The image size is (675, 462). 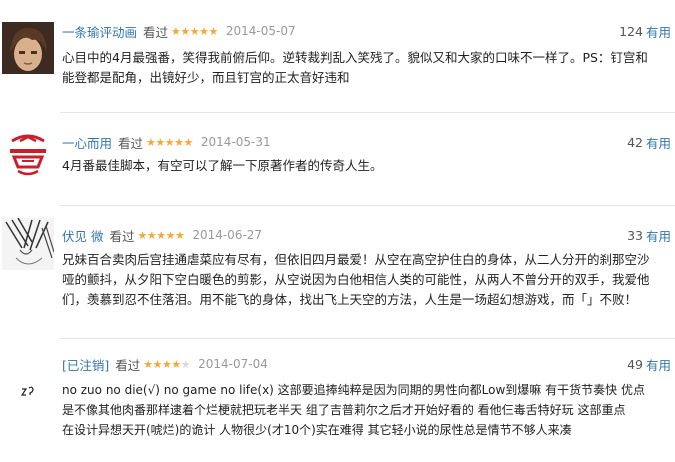 I want to click on review-content: 4月番最佳脚本，有空可以了解一下原著作者的传奇人生。, so click(x=366, y=166).